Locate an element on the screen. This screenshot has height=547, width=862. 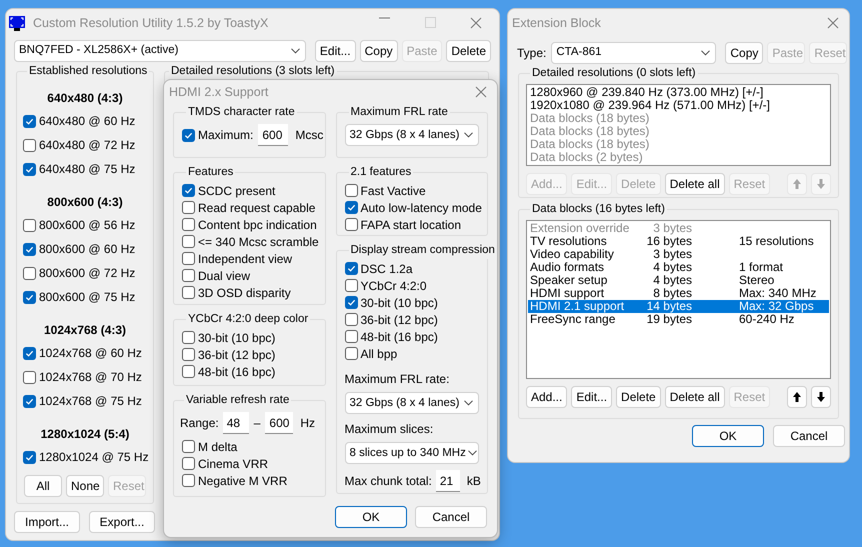
group-heading: 640x480 (4:3) is located at coordinates (85, 98).